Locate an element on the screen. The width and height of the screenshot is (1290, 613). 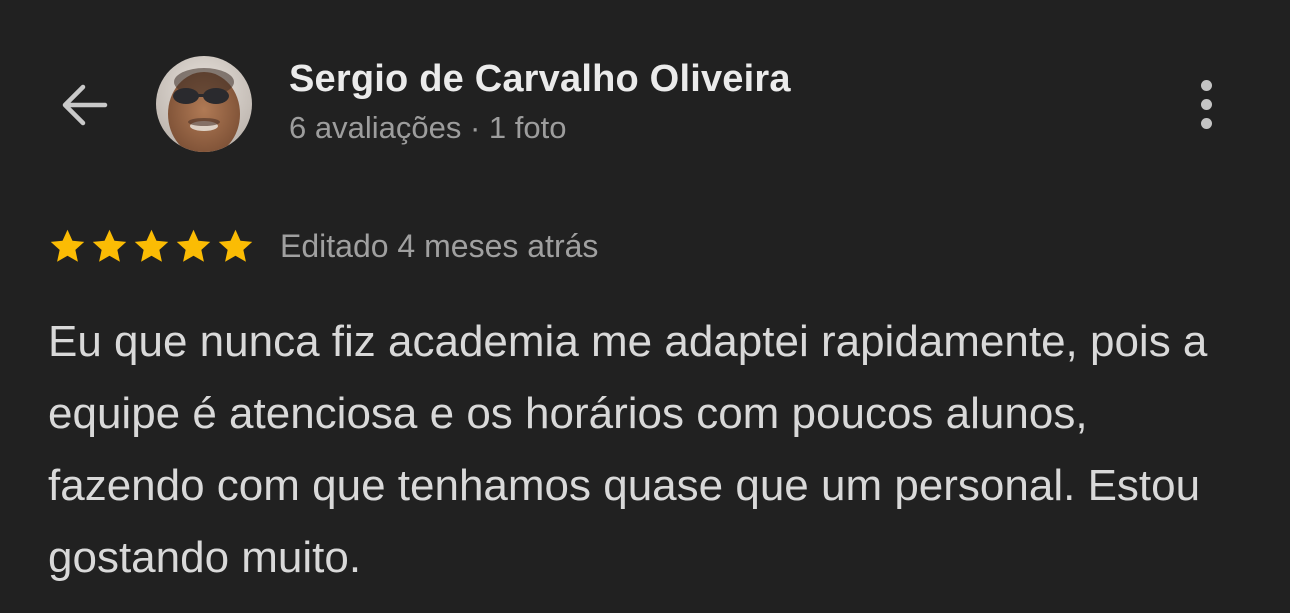
back-button is located at coordinates (83, 105).